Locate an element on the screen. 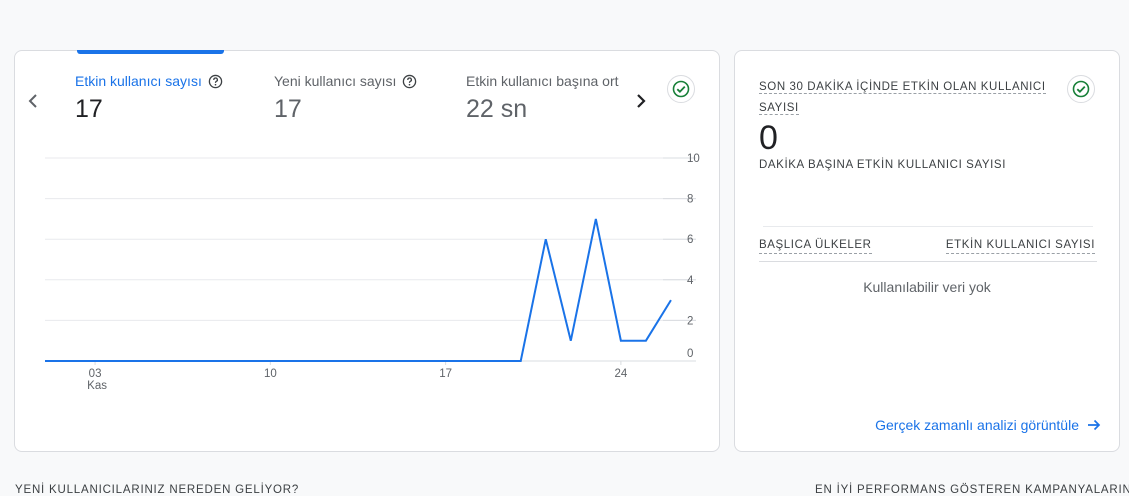 Image resolution: width=1129 pixels, height=496 pixels. section-heading-new-users-source: YENİ KULLANICILARINIZ NEREDEN GELİYOR? is located at coordinates (157, 490).